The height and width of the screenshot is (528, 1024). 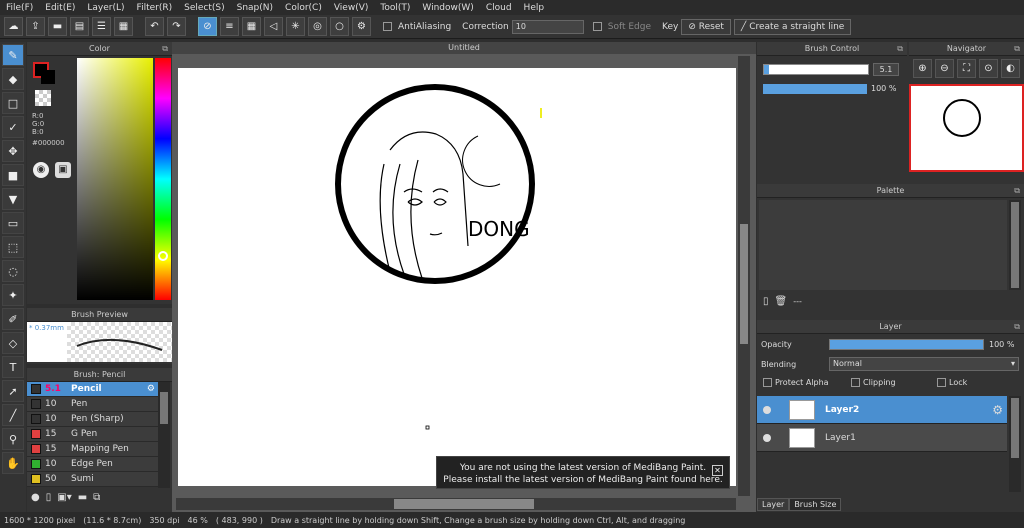 What do you see at coordinates (924, 364) in the screenshot?
I see `blending-select: Normal ▾` at bounding box center [924, 364].